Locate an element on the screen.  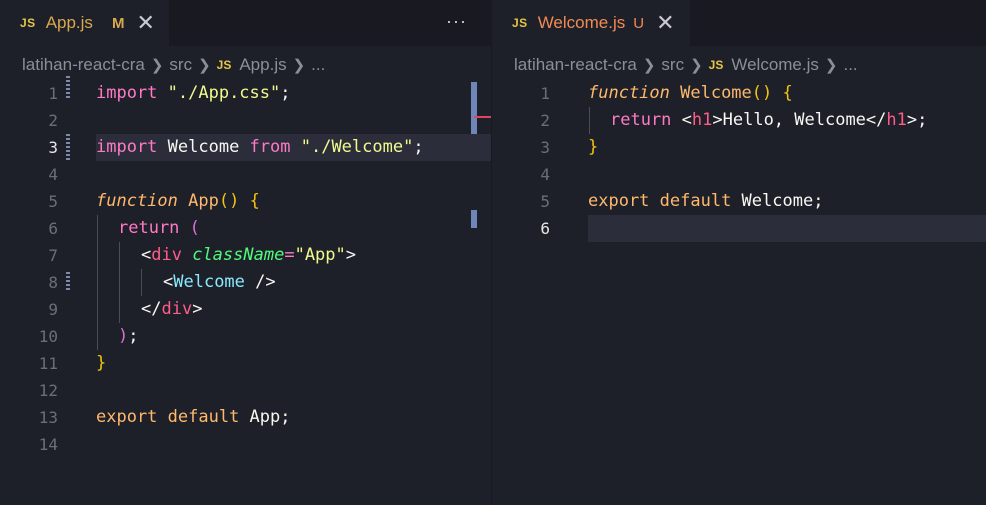
code-line: 7 <div className="App"> is located at coordinates (245, 255).